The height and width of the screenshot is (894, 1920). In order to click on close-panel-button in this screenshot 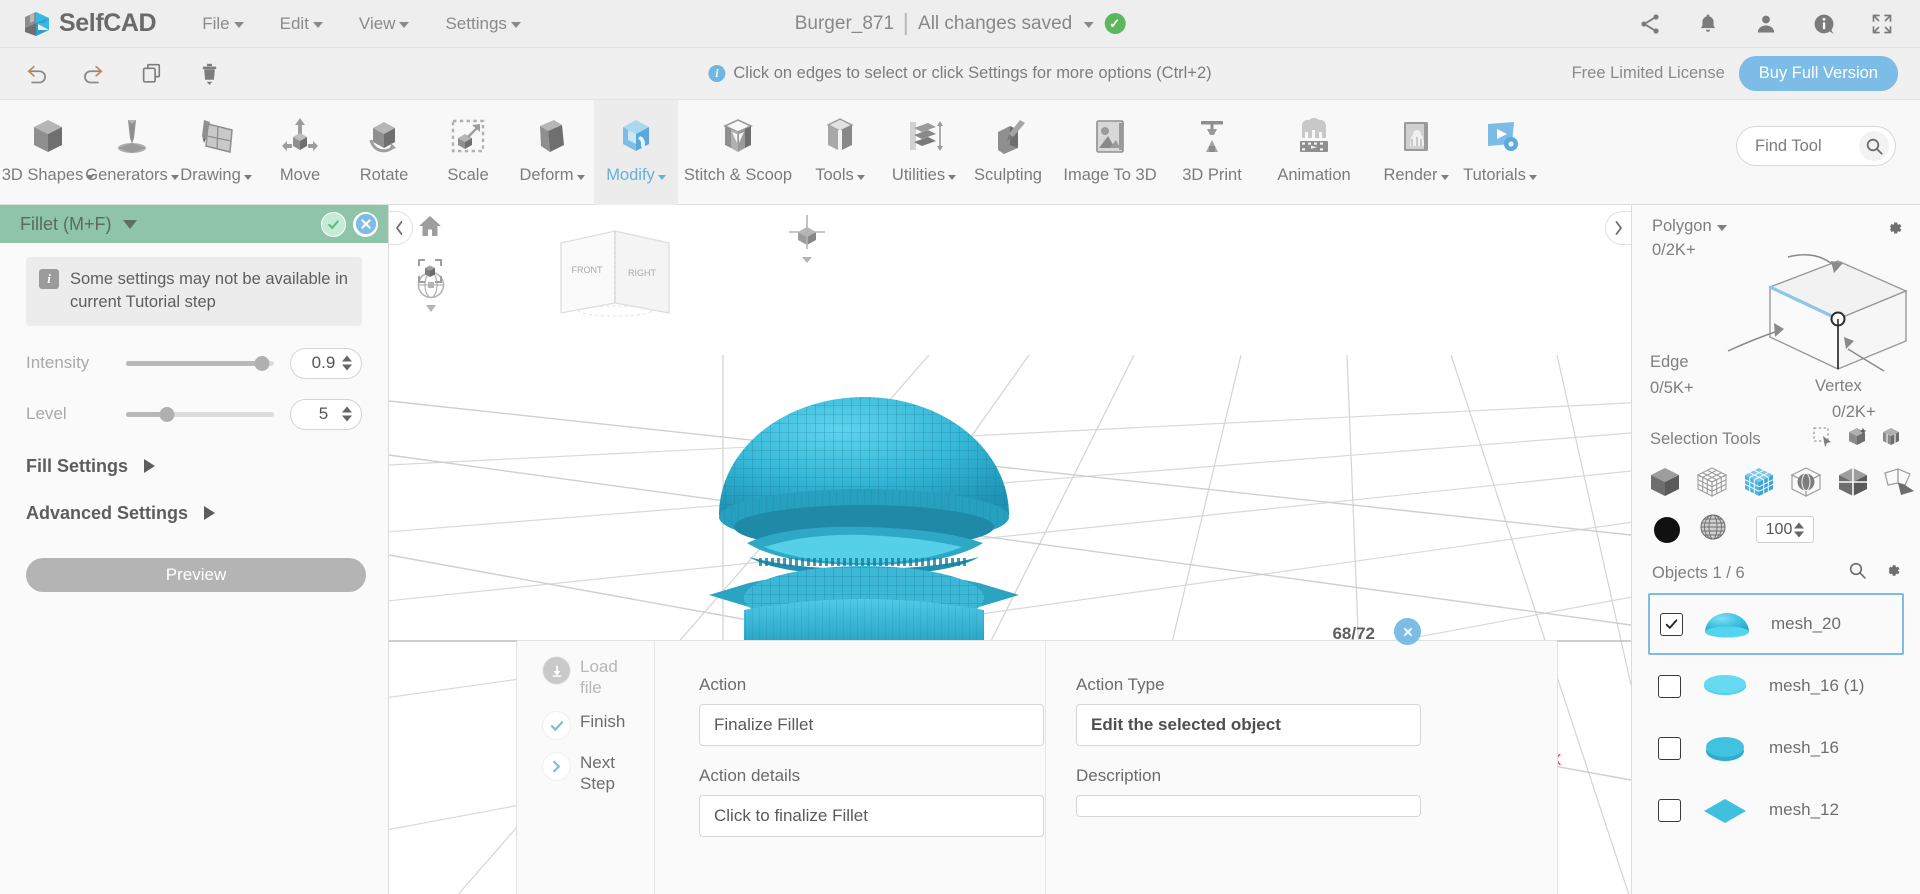, I will do `click(365, 224)`.